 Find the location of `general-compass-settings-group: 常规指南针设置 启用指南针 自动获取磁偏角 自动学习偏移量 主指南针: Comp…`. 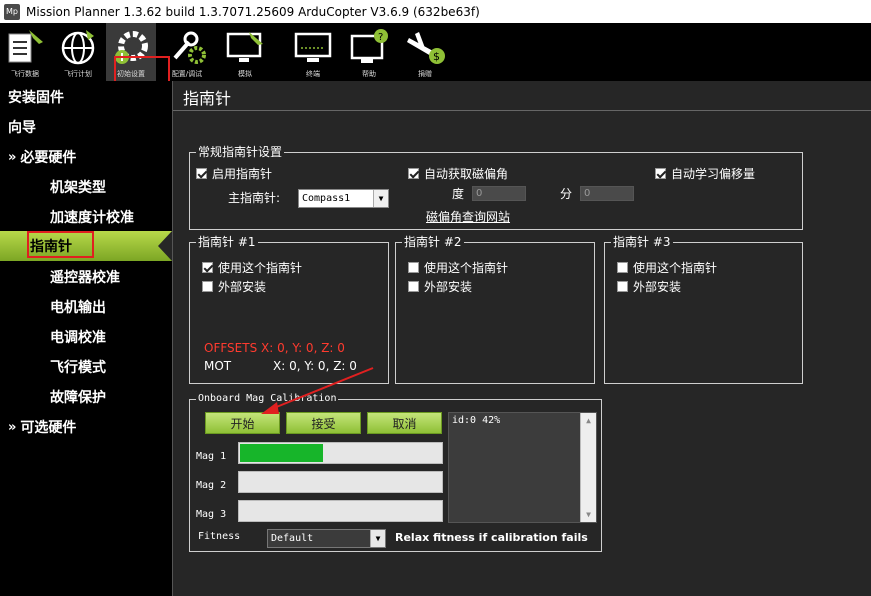

general-compass-settings-group: 常规指南针设置 启用指南针 自动获取磁偏角 自动学习偏移量 主指南针: Comp… is located at coordinates (496, 187).